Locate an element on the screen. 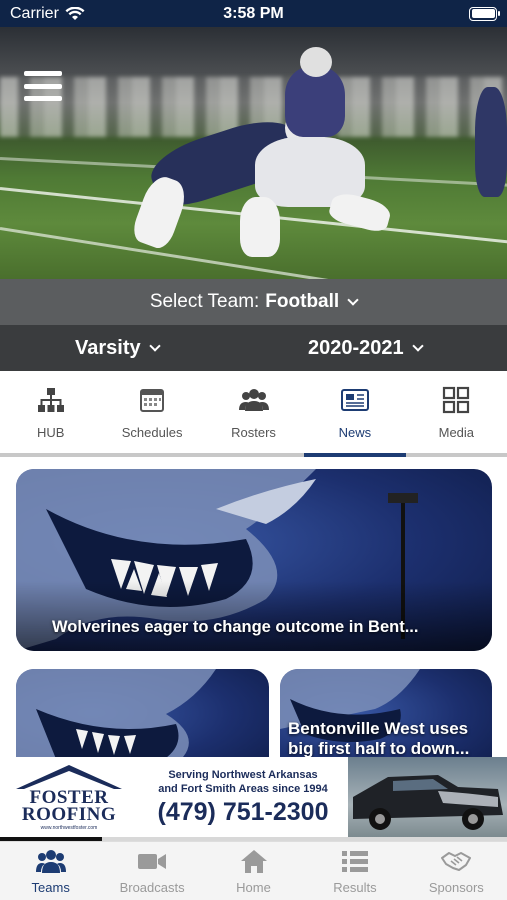 The image size is (507, 900). level-season-bar: Varsity 2020-2021 is located at coordinates (253, 348).